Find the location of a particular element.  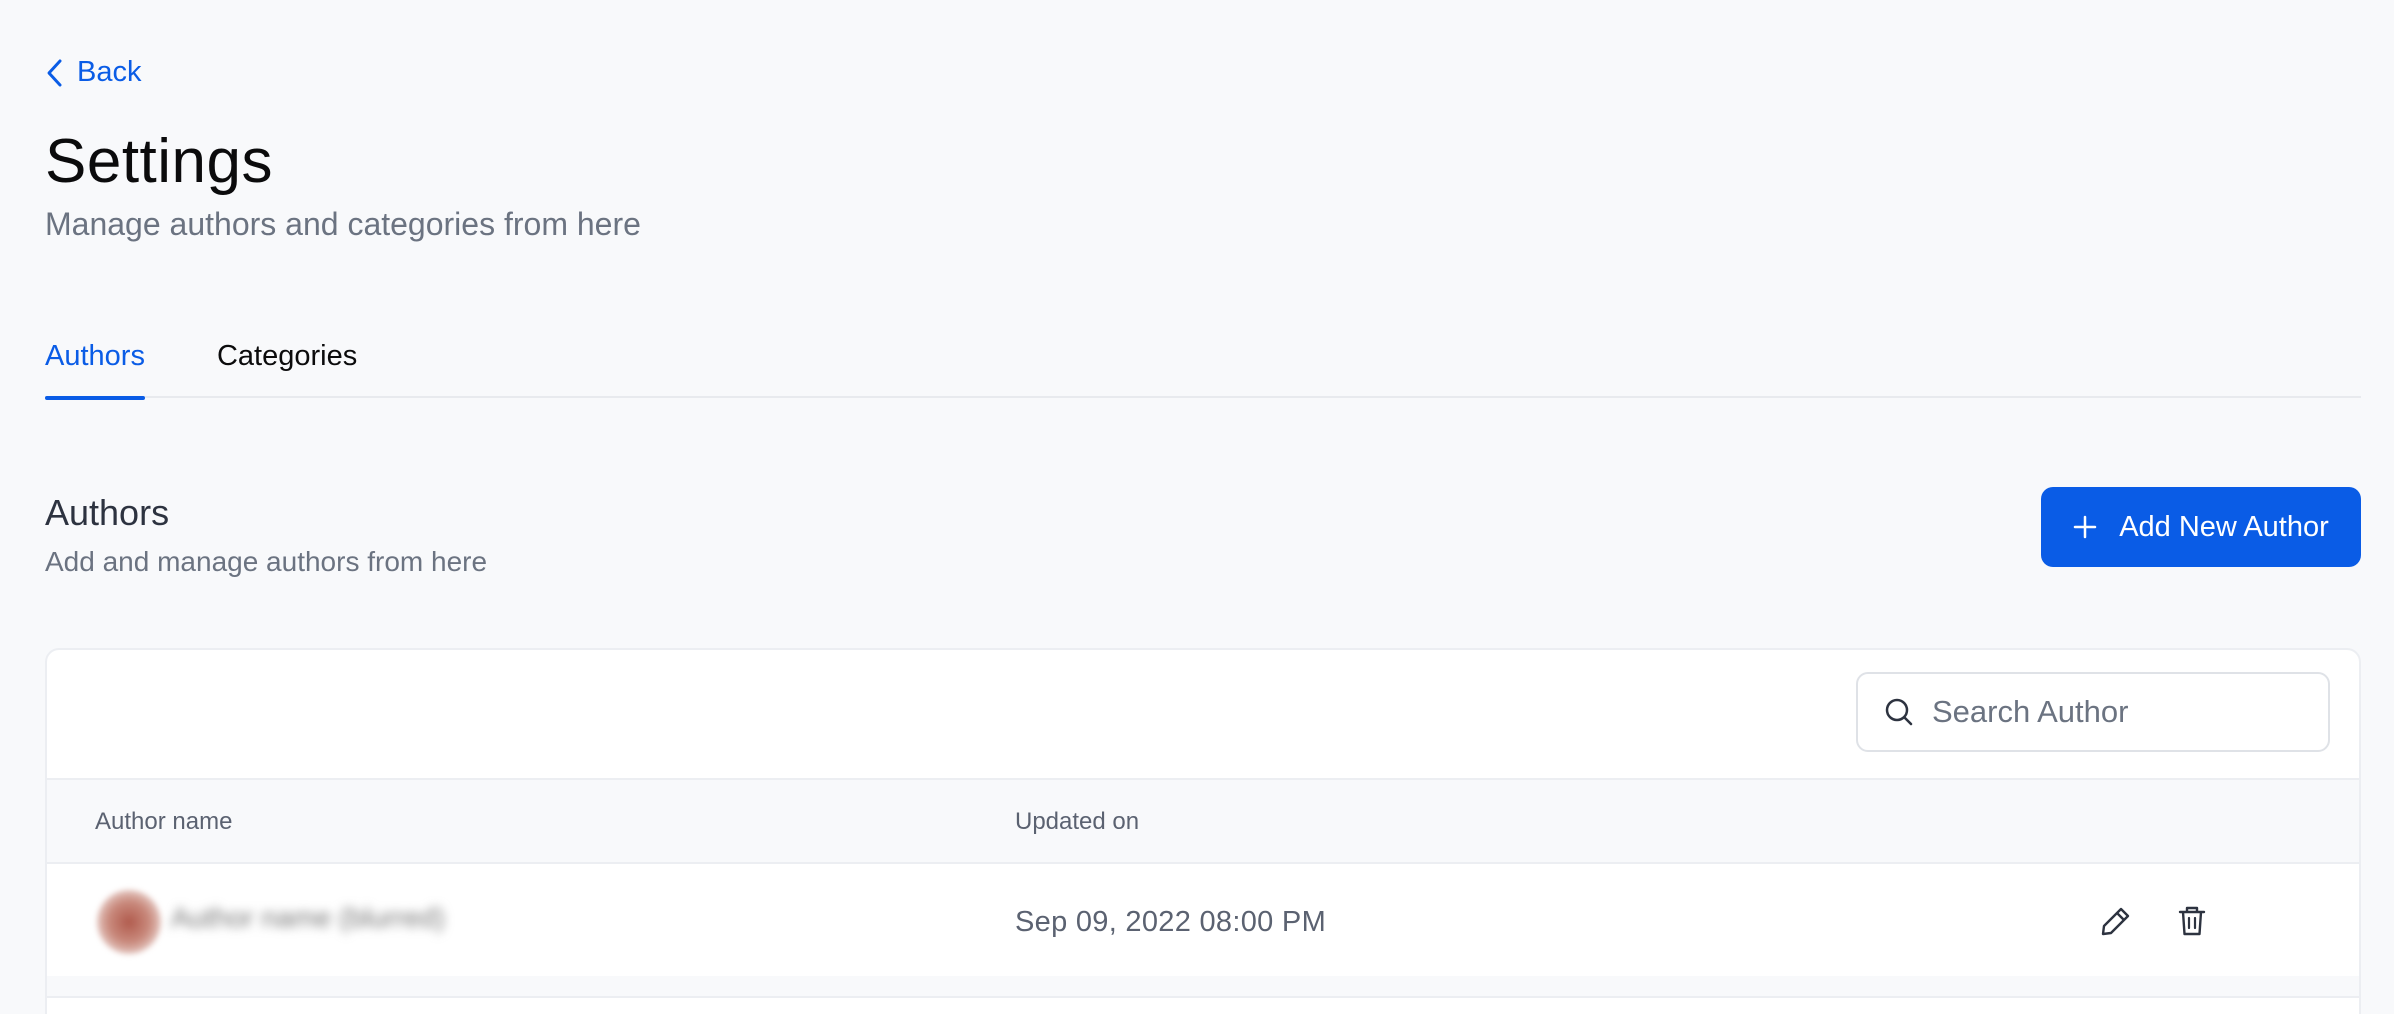

table-header: Author name Updated on is located at coordinates (1203, 821).